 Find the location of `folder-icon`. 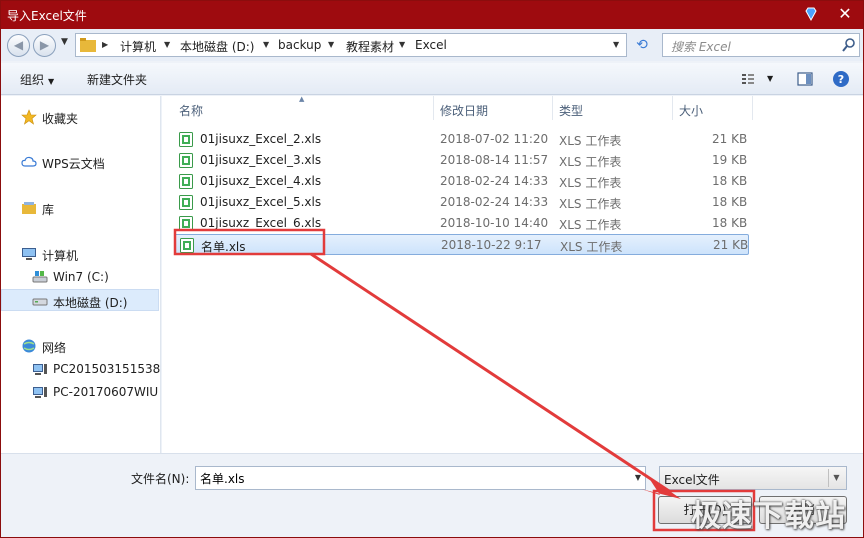

folder-icon is located at coordinates (88, 45).